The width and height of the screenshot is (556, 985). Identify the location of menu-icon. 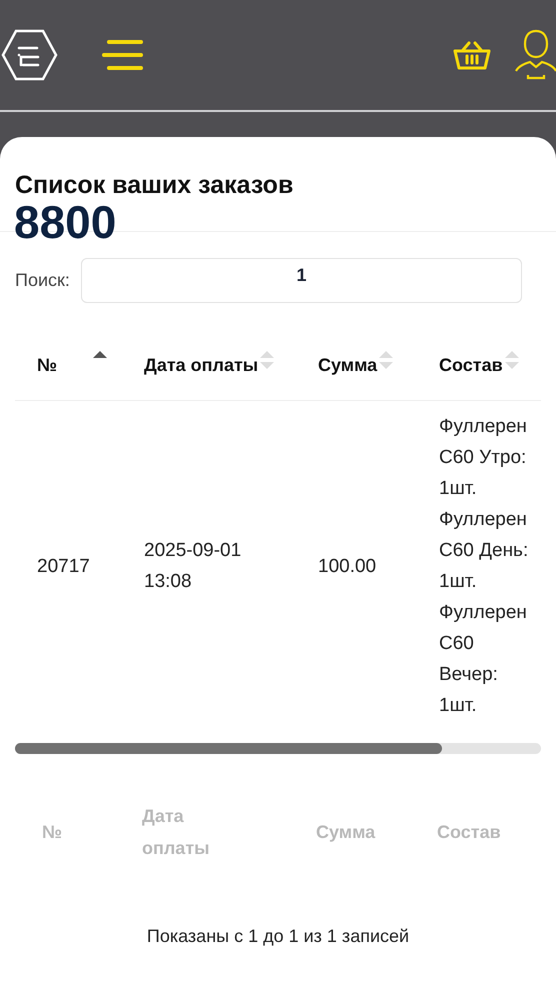
(123, 55).